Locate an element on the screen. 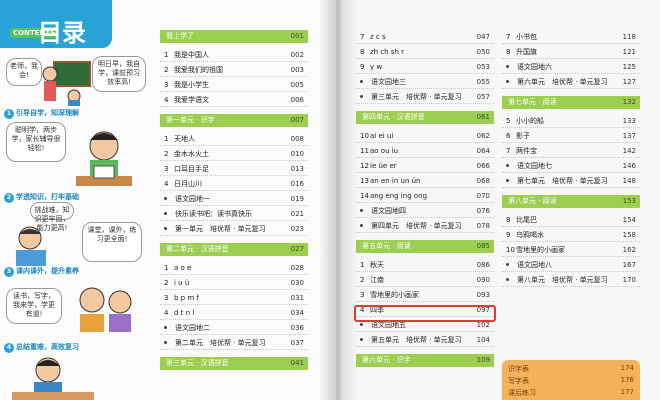  appendix-item: 识字表 174 is located at coordinates (571, 369).